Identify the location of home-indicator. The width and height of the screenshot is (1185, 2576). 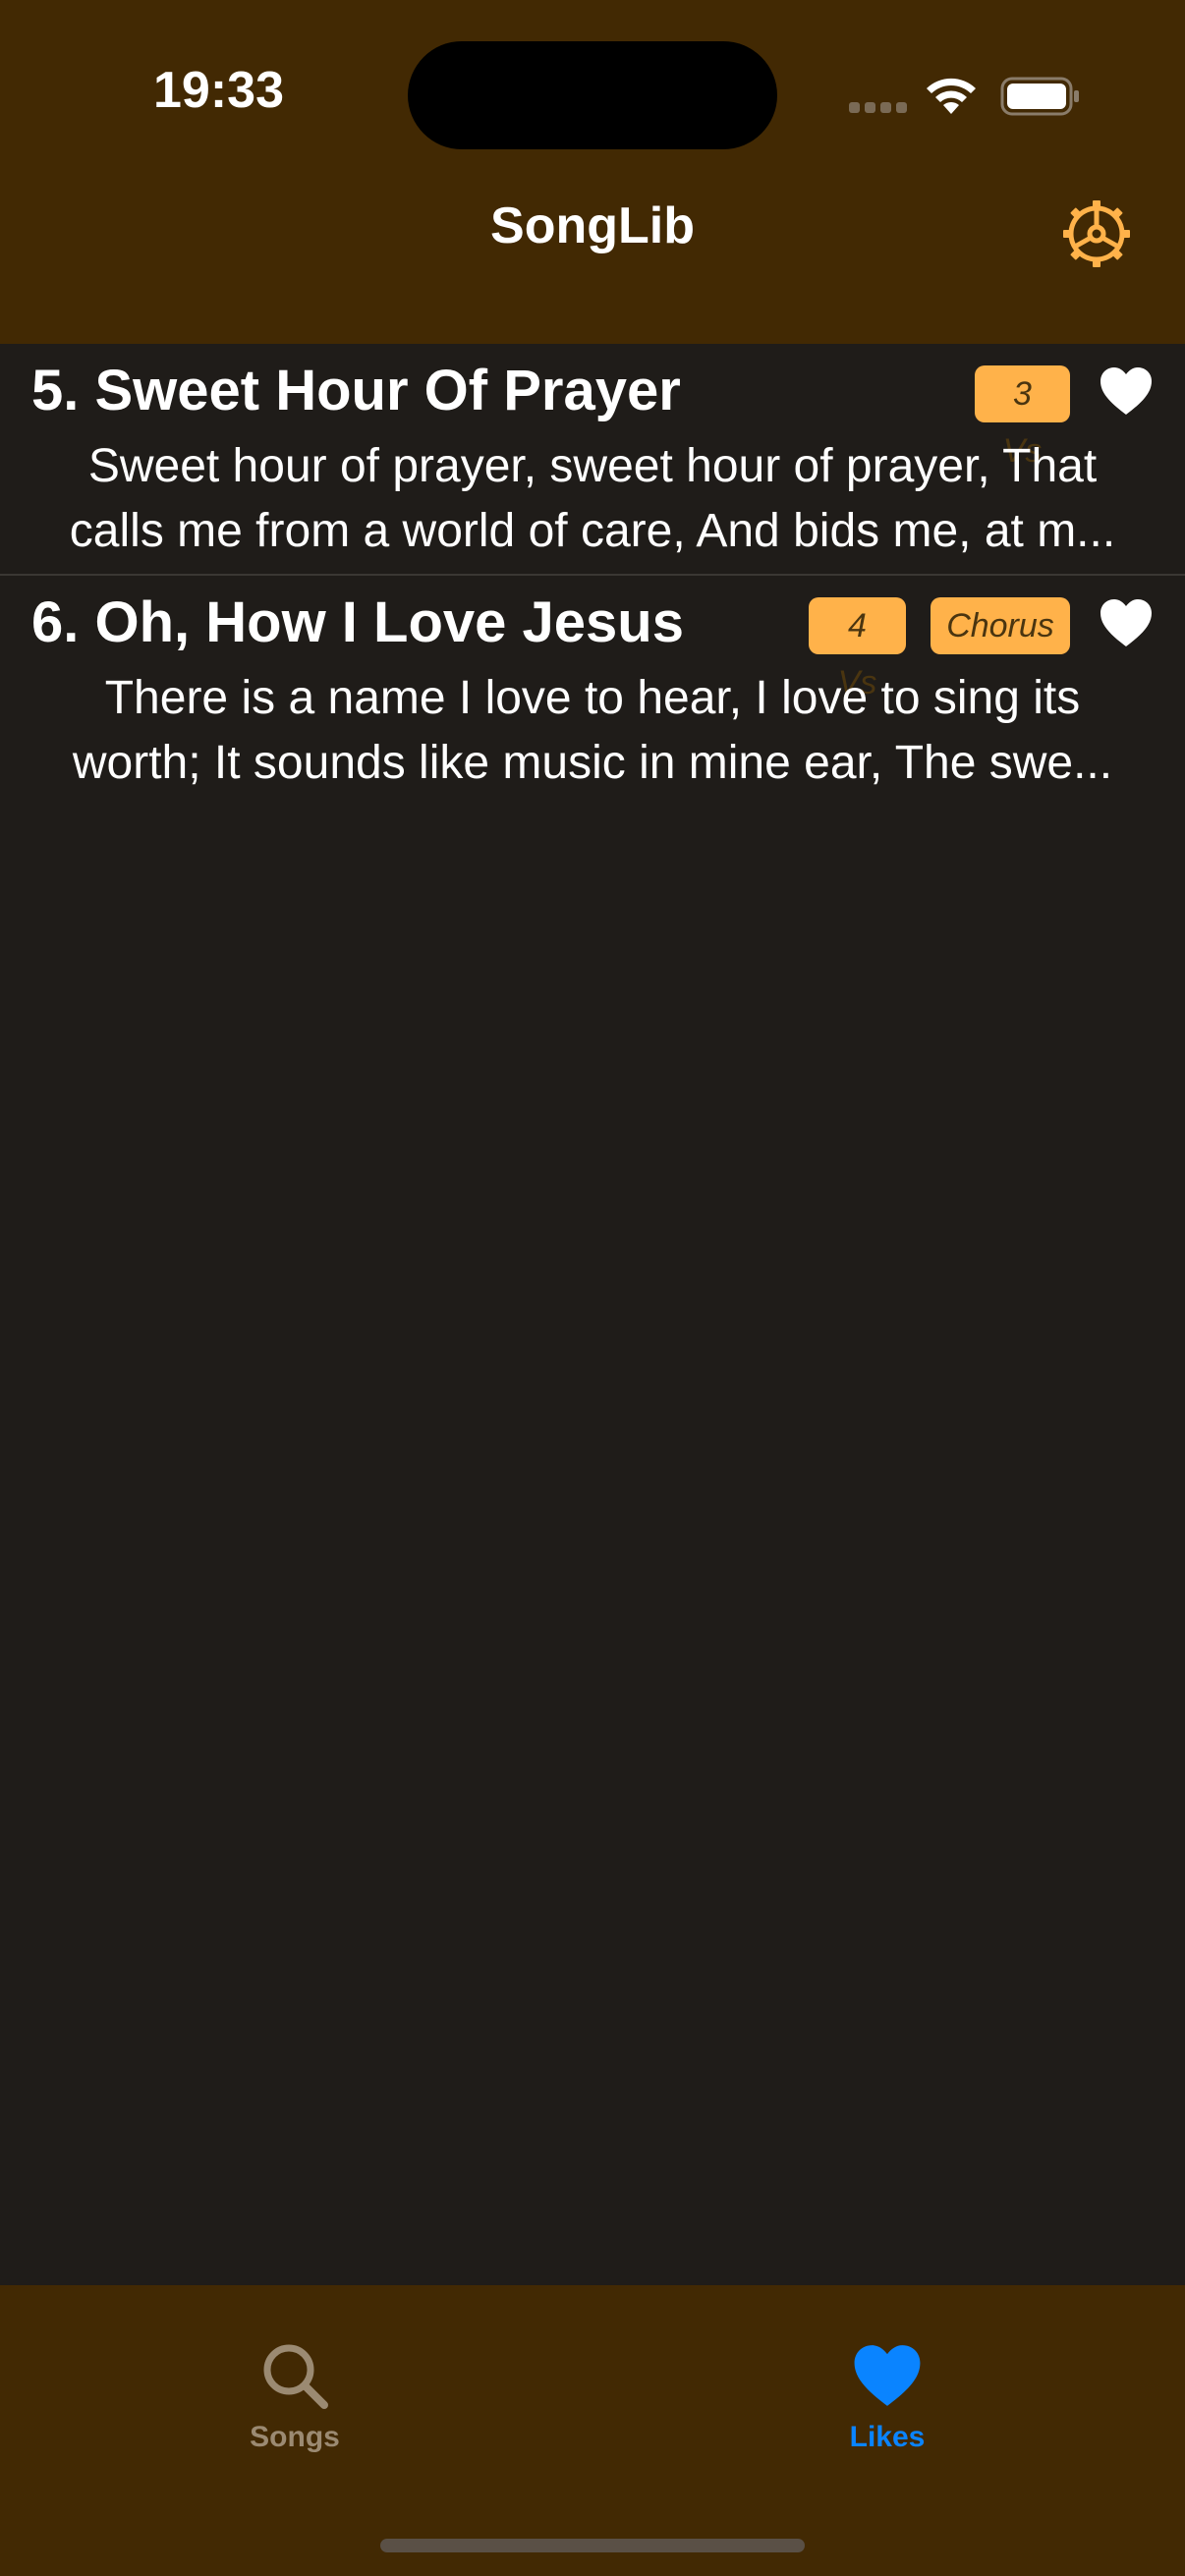
(592, 2545).